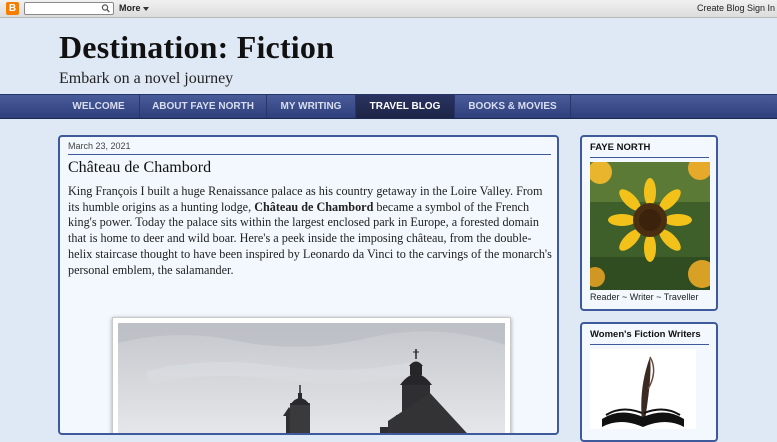 This screenshot has height=442, width=777. I want to click on post-photo-frame, so click(311, 376).